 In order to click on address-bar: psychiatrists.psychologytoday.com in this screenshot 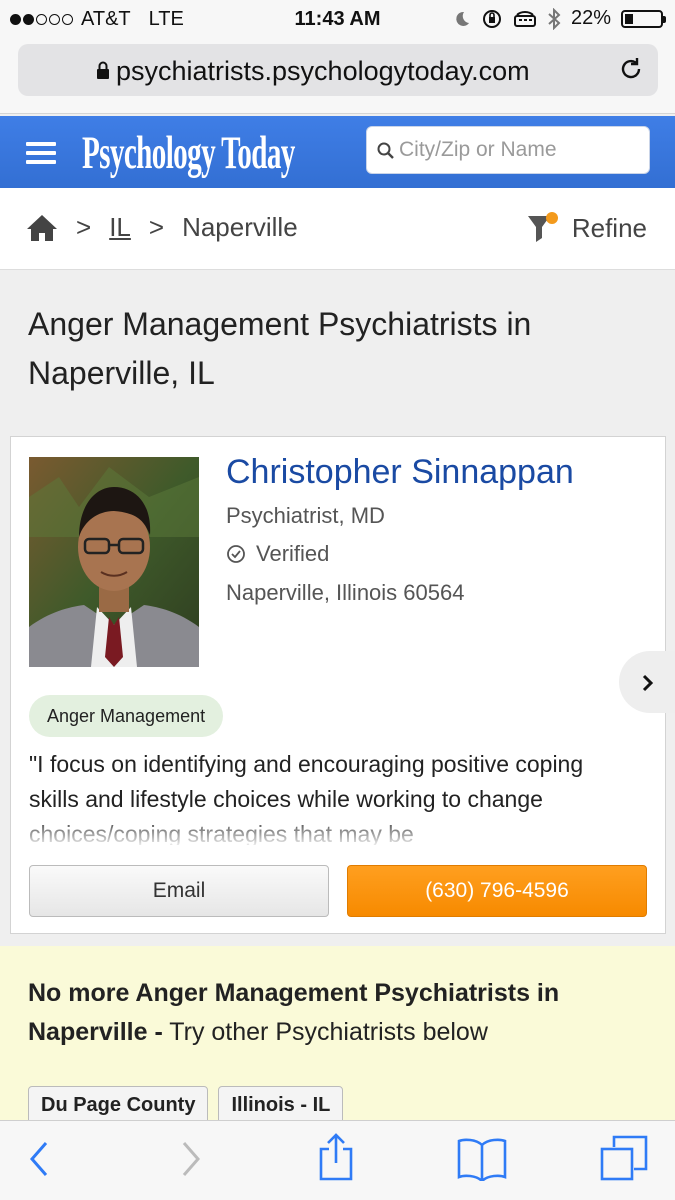, I will do `click(338, 70)`.